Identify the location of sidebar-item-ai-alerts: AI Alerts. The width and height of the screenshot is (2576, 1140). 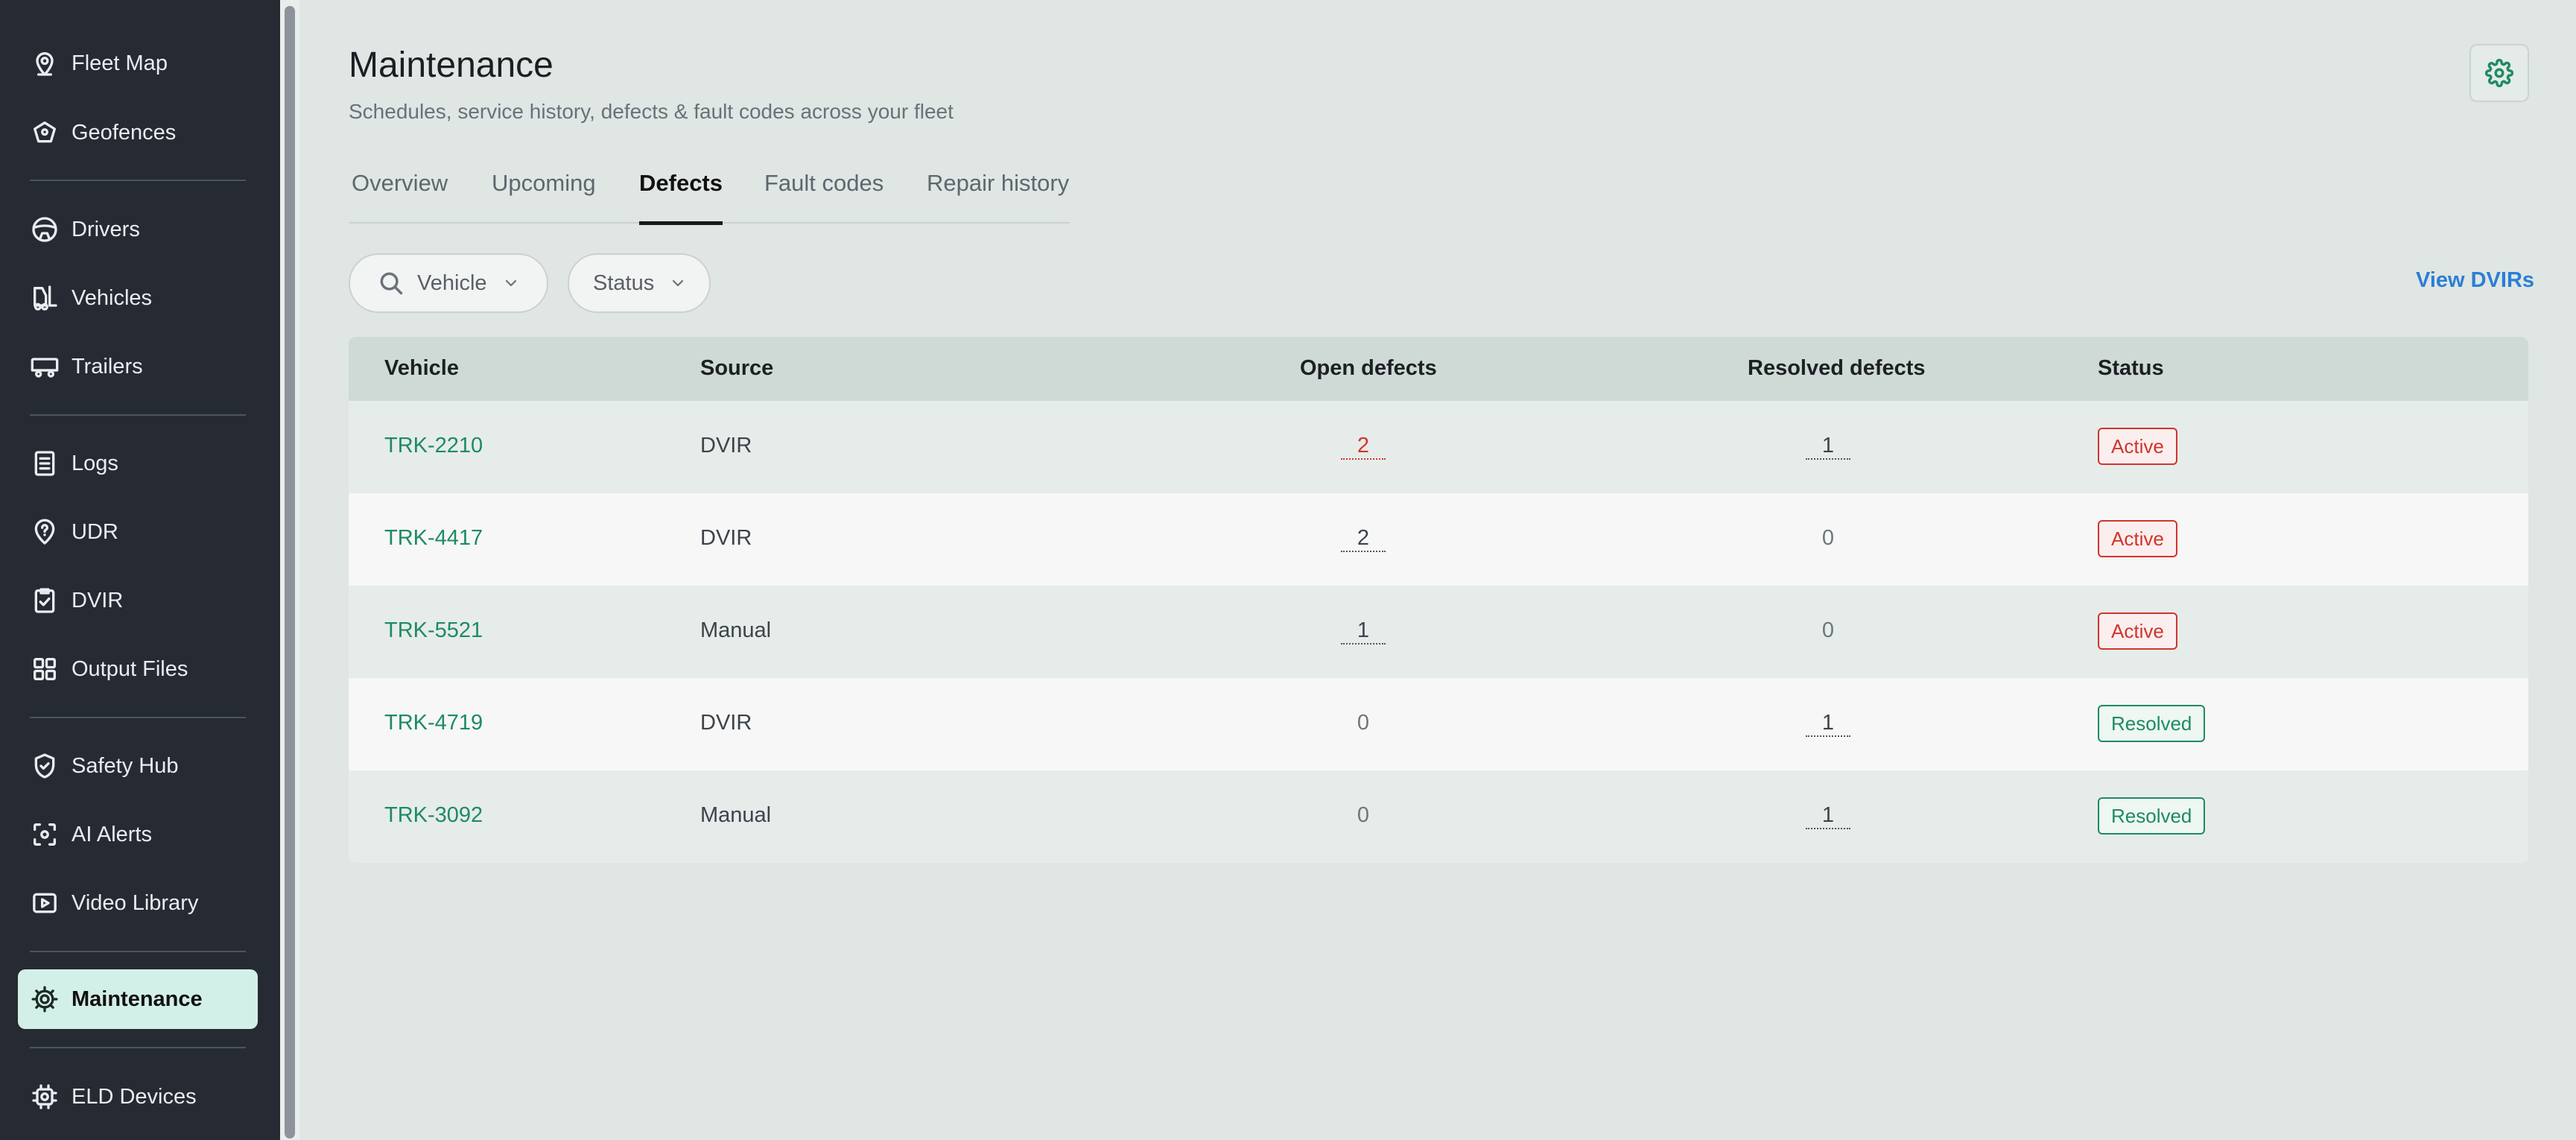
(138, 834).